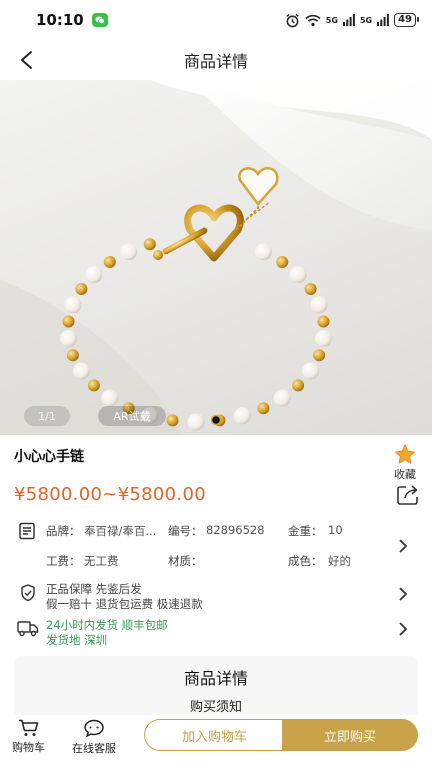 The image size is (432, 768). Describe the element at coordinates (405, 474) in the screenshot. I see `favorite-label: 收藏` at that location.